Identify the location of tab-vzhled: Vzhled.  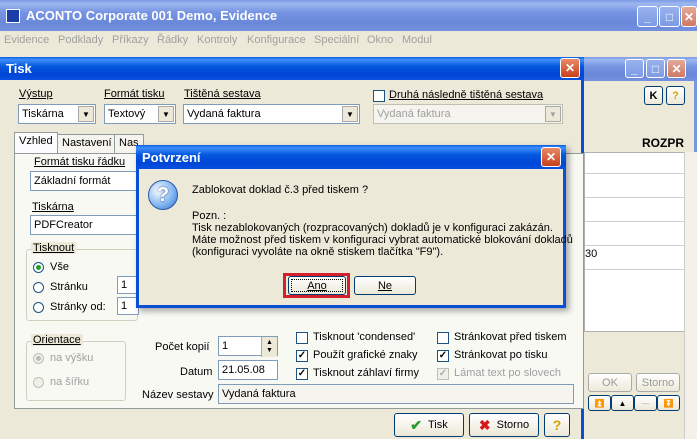
(36, 143).